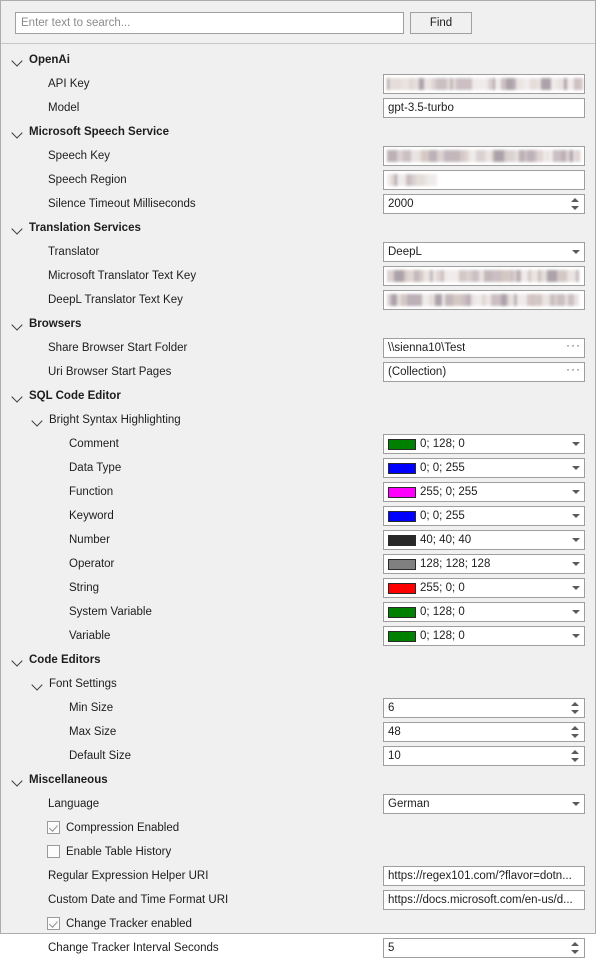 This screenshot has width=596, height=960. I want to click on numeric-input-silence-timeout-milliseconds: 2000, so click(484, 204).